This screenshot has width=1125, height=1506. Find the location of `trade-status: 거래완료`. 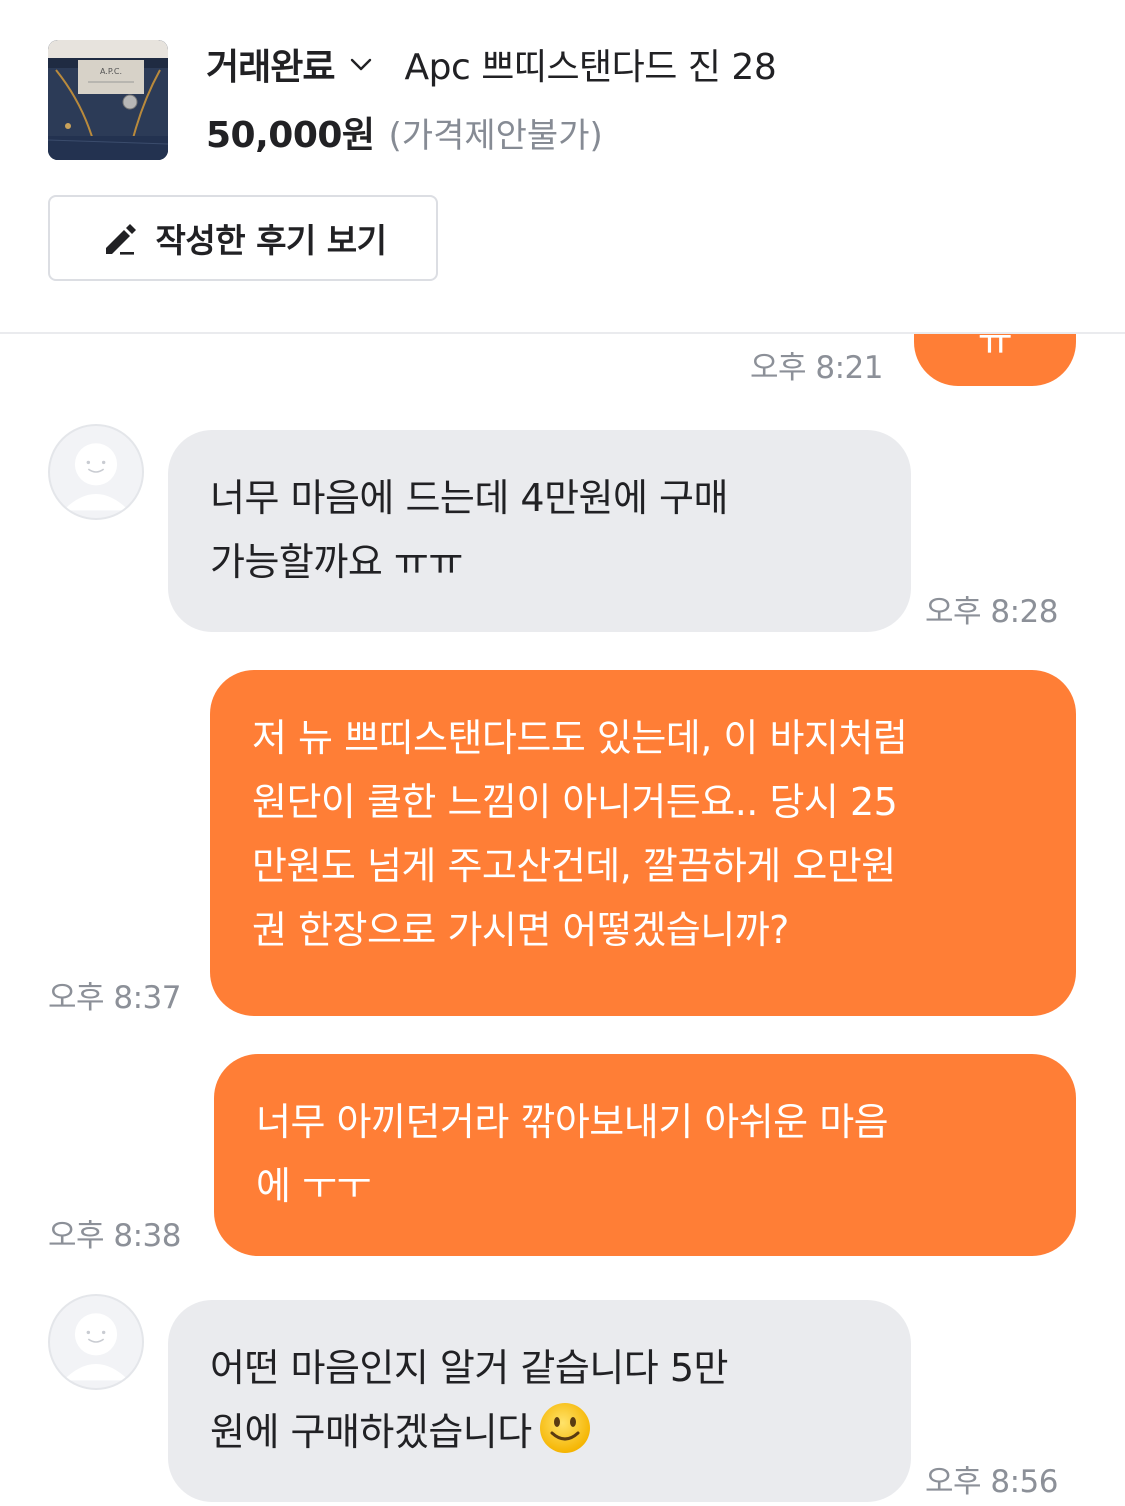

trade-status: 거래완료 is located at coordinates (270, 64).